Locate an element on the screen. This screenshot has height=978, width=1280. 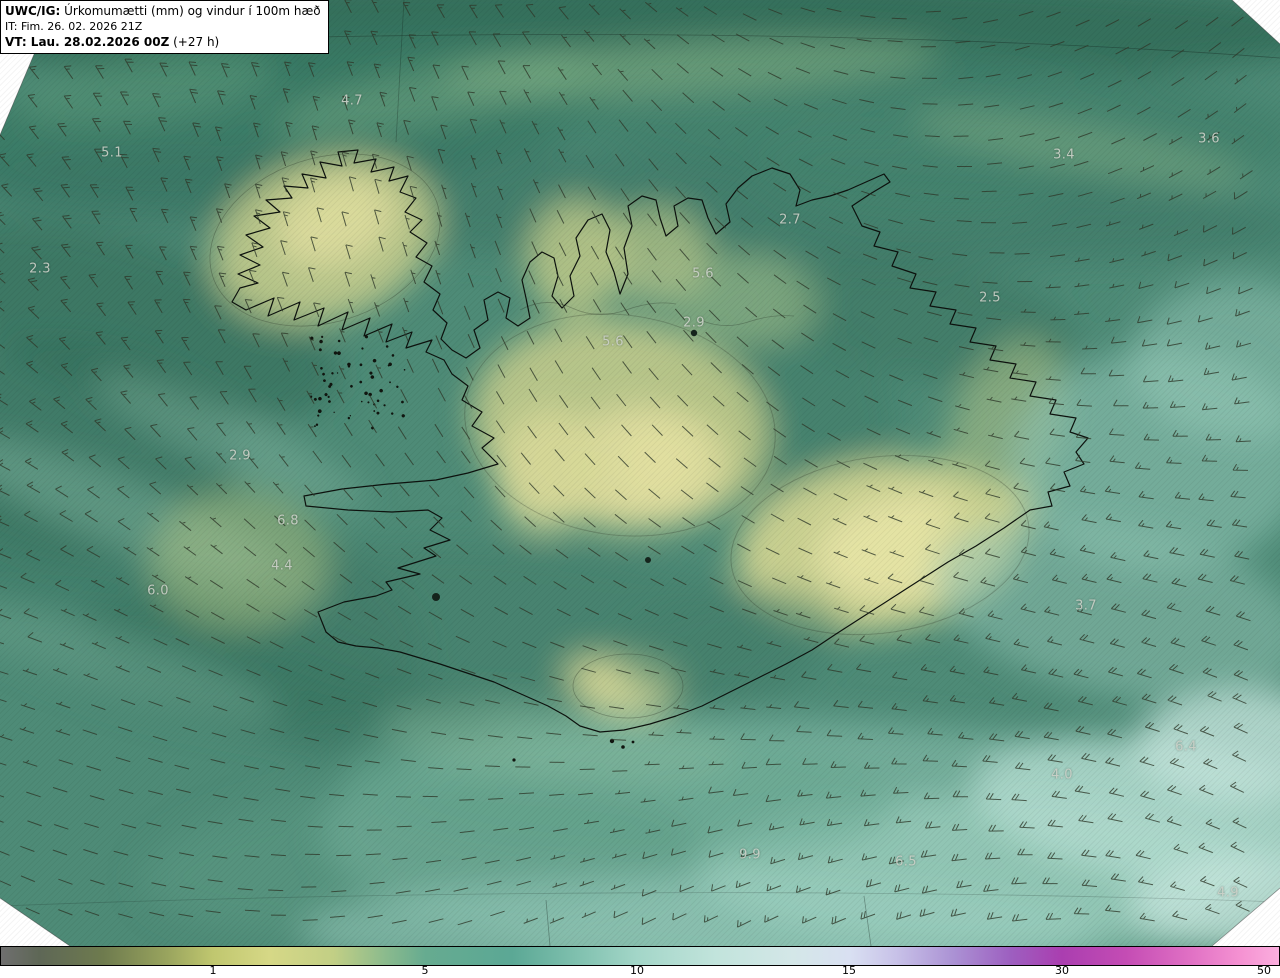
valid-time: VT: Lau. 28.02.2026 00Z is located at coordinates (87, 42).